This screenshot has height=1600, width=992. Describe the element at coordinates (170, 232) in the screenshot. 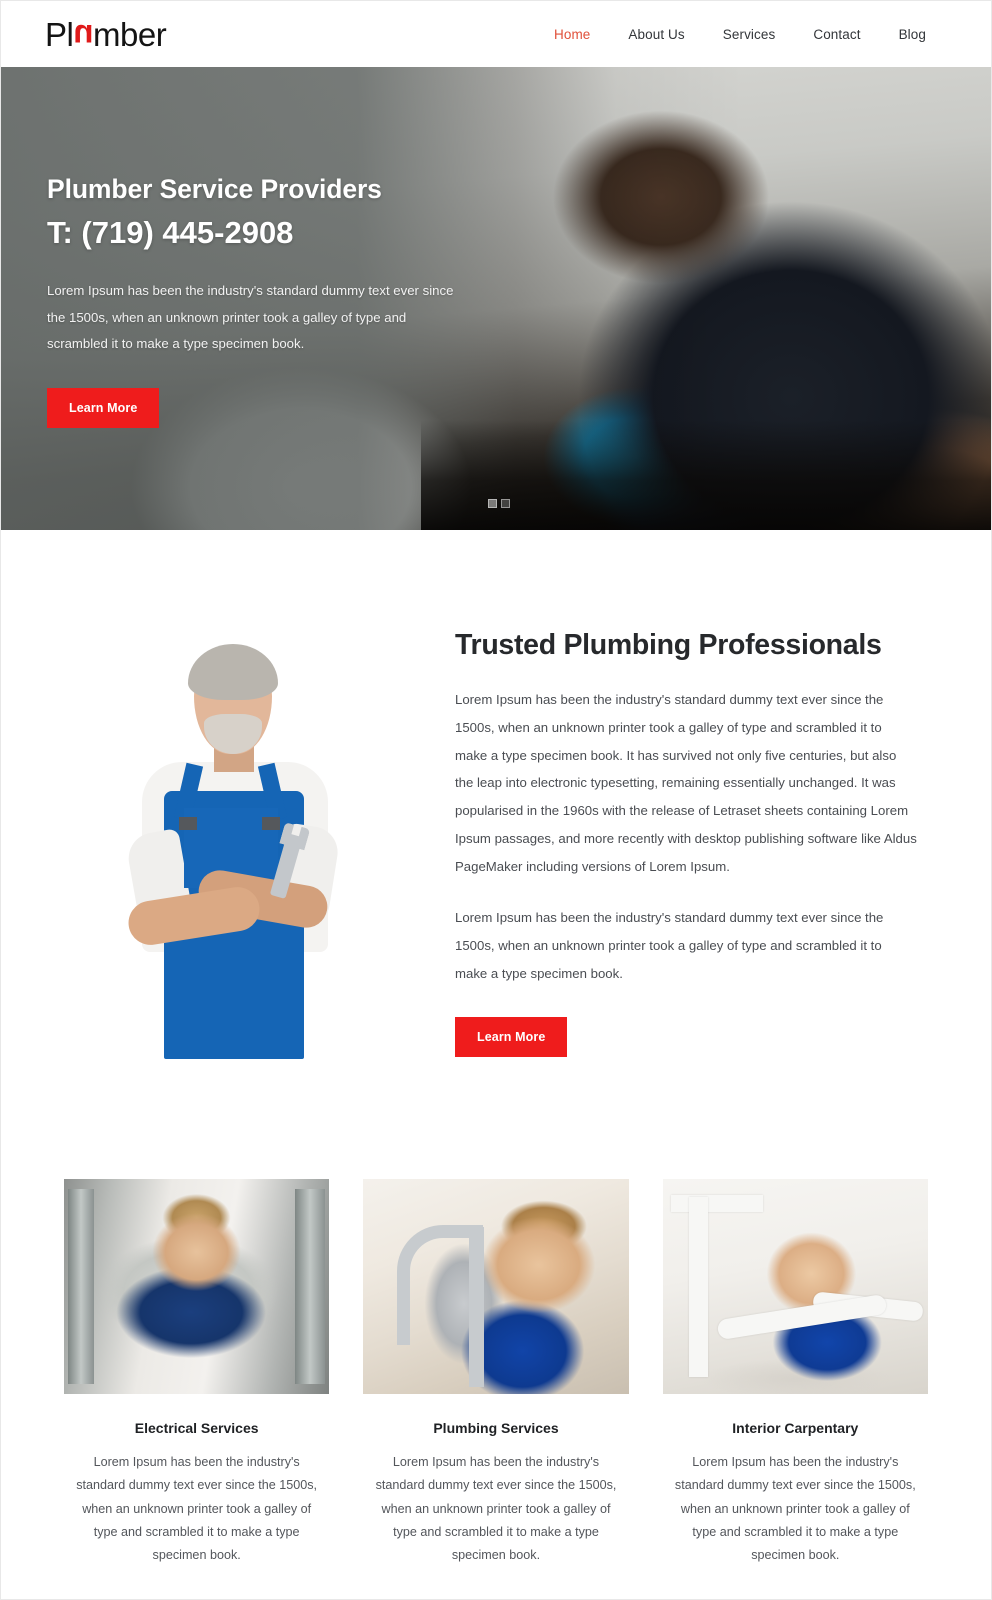

I see `hero-phone-number: T: (719) 445-2908` at that location.